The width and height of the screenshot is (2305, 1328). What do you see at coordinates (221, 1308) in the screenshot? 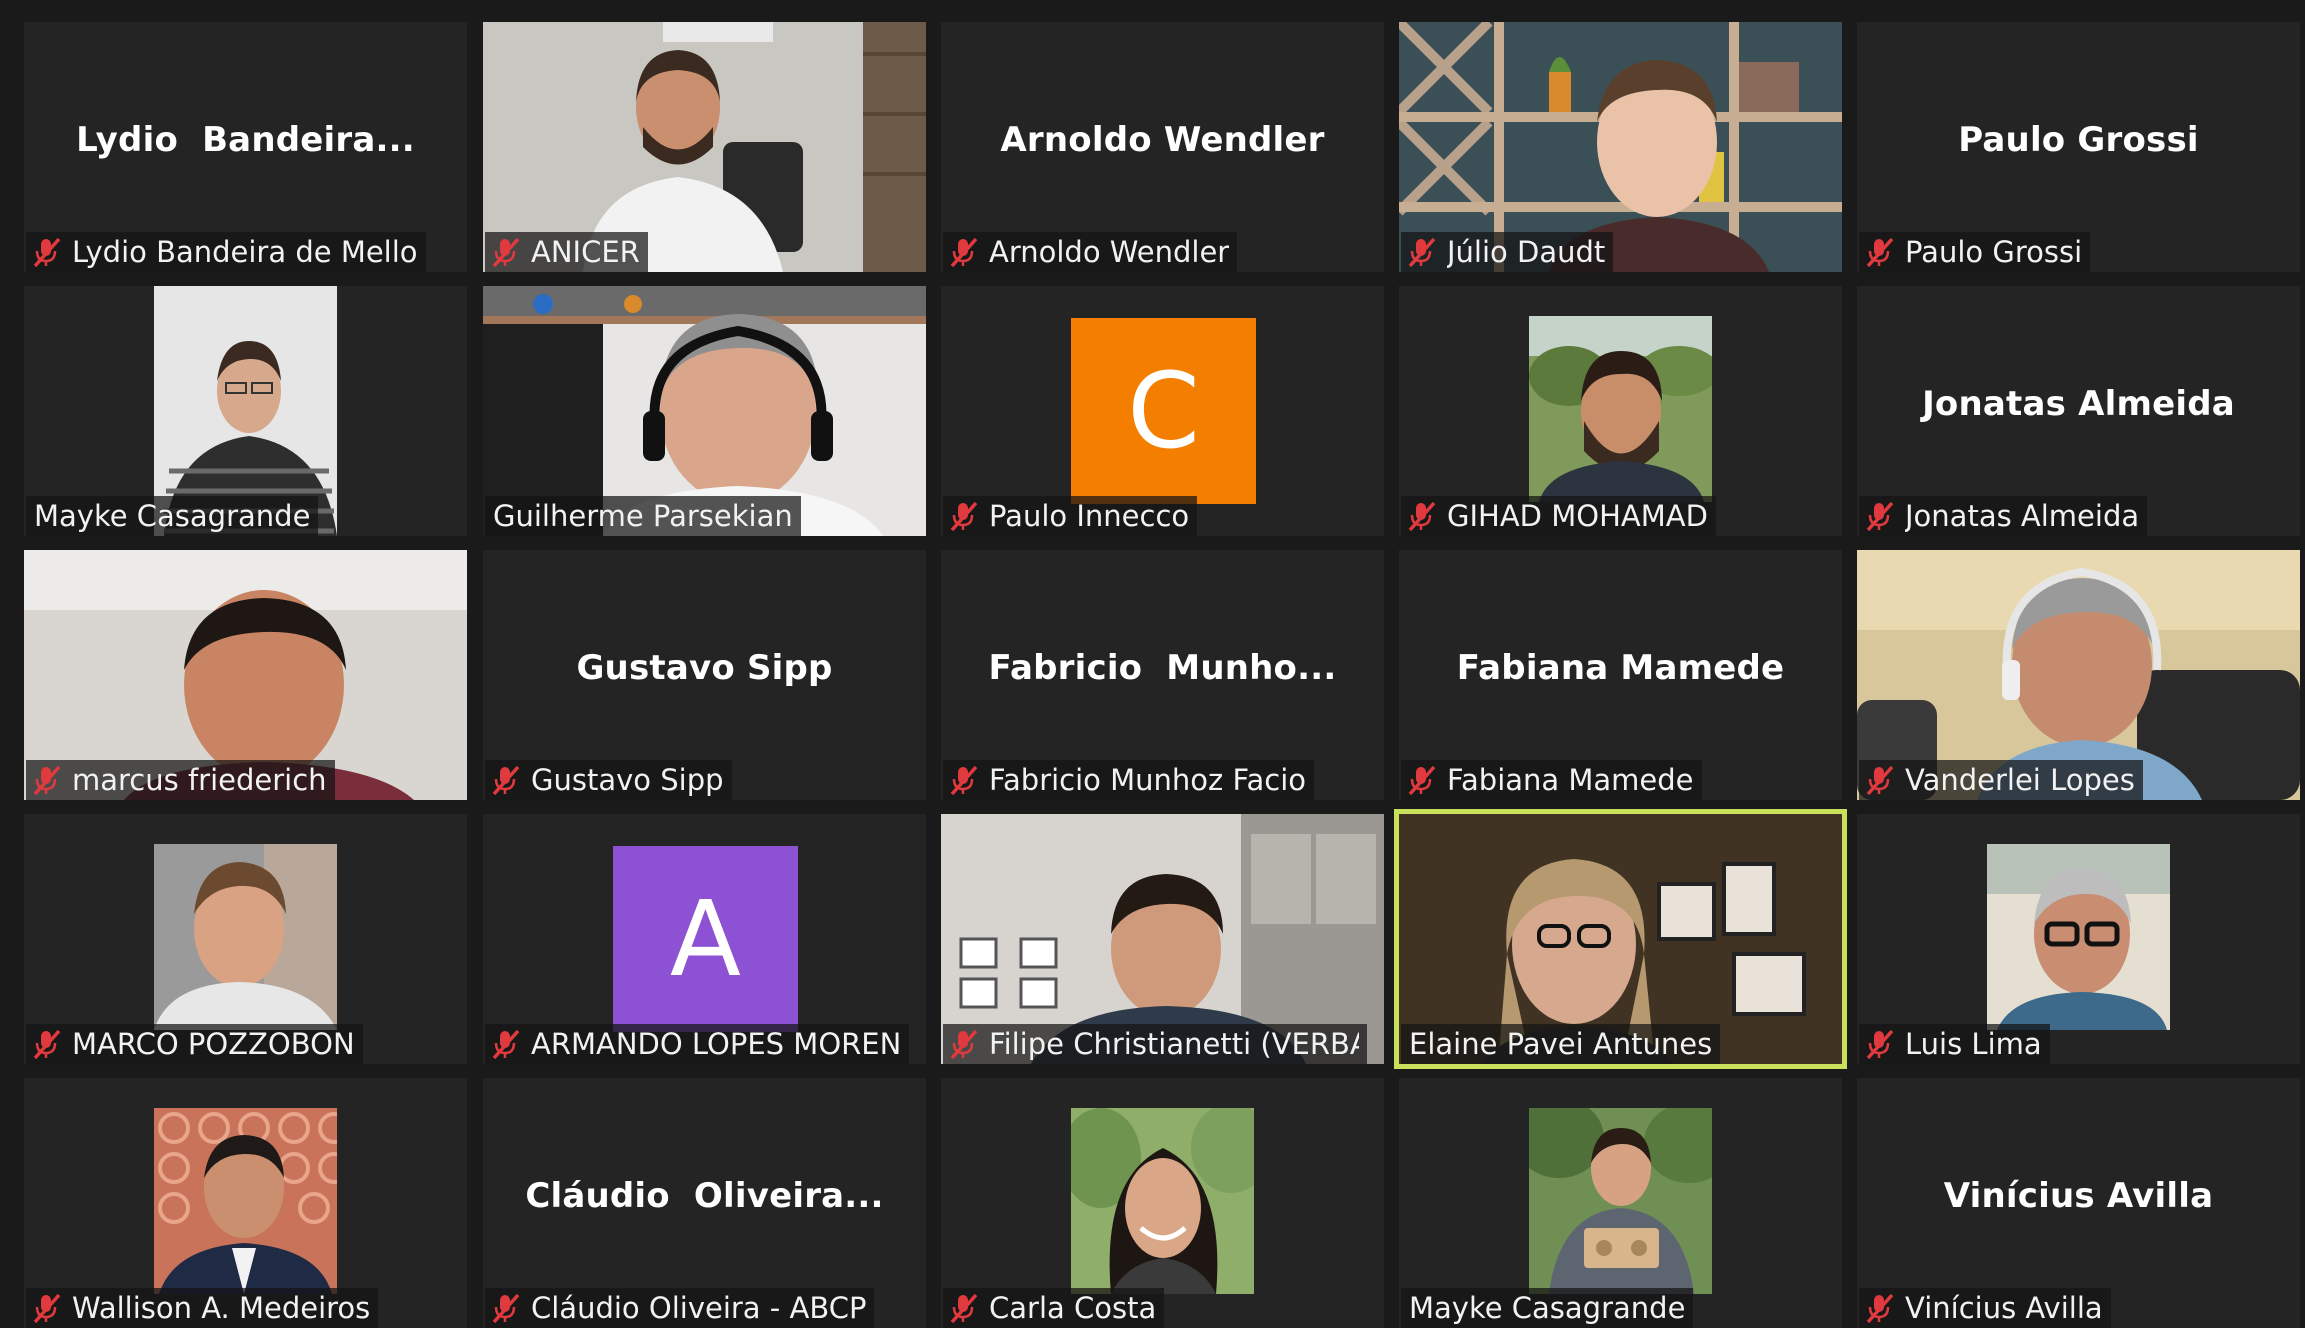
I see `participant-name-label: Wallison A. Medeiros` at bounding box center [221, 1308].